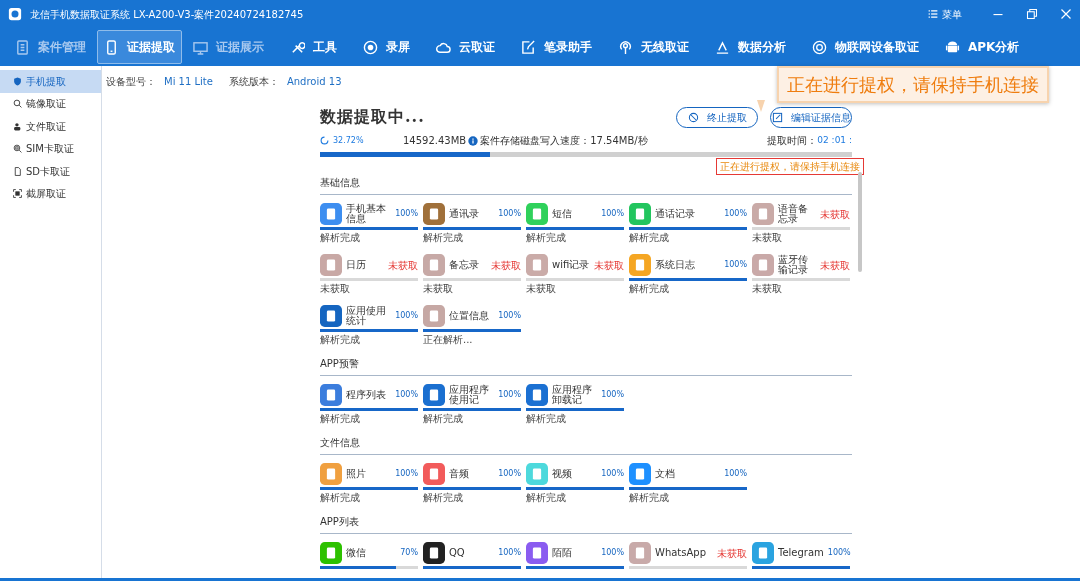 This screenshot has height=581, width=1080. Describe the element at coordinates (811, 117) in the screenshot. I see `edit-button: 编辑证据信息` at that location.